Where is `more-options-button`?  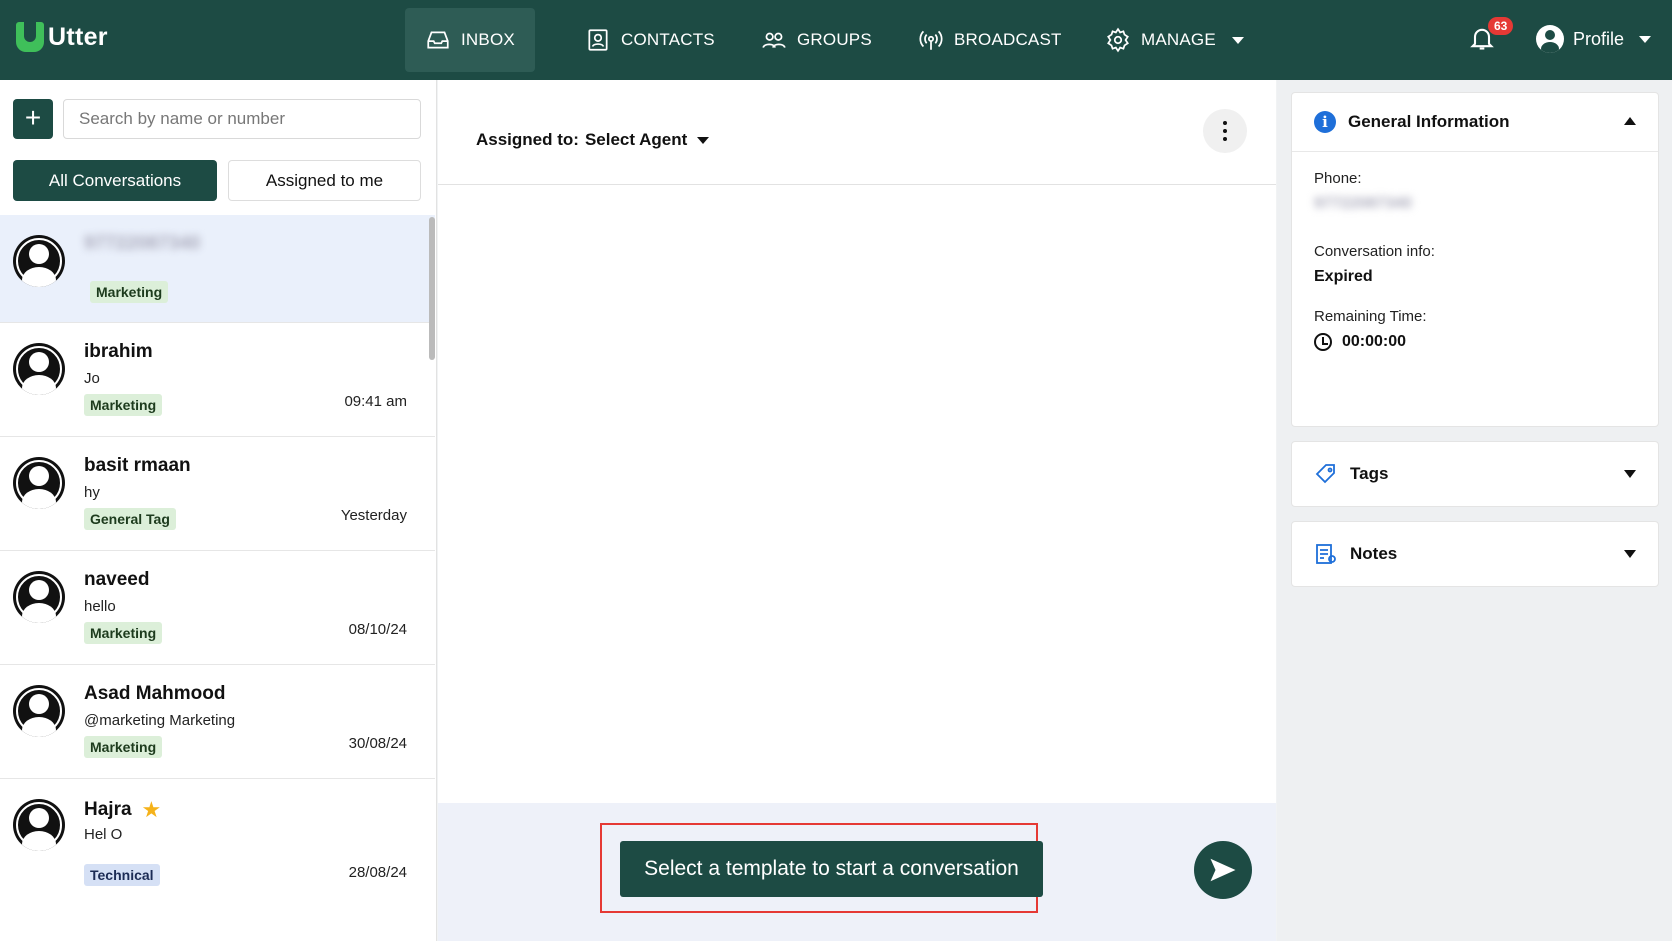
more-options-button is located at coordinates (1225, 131).